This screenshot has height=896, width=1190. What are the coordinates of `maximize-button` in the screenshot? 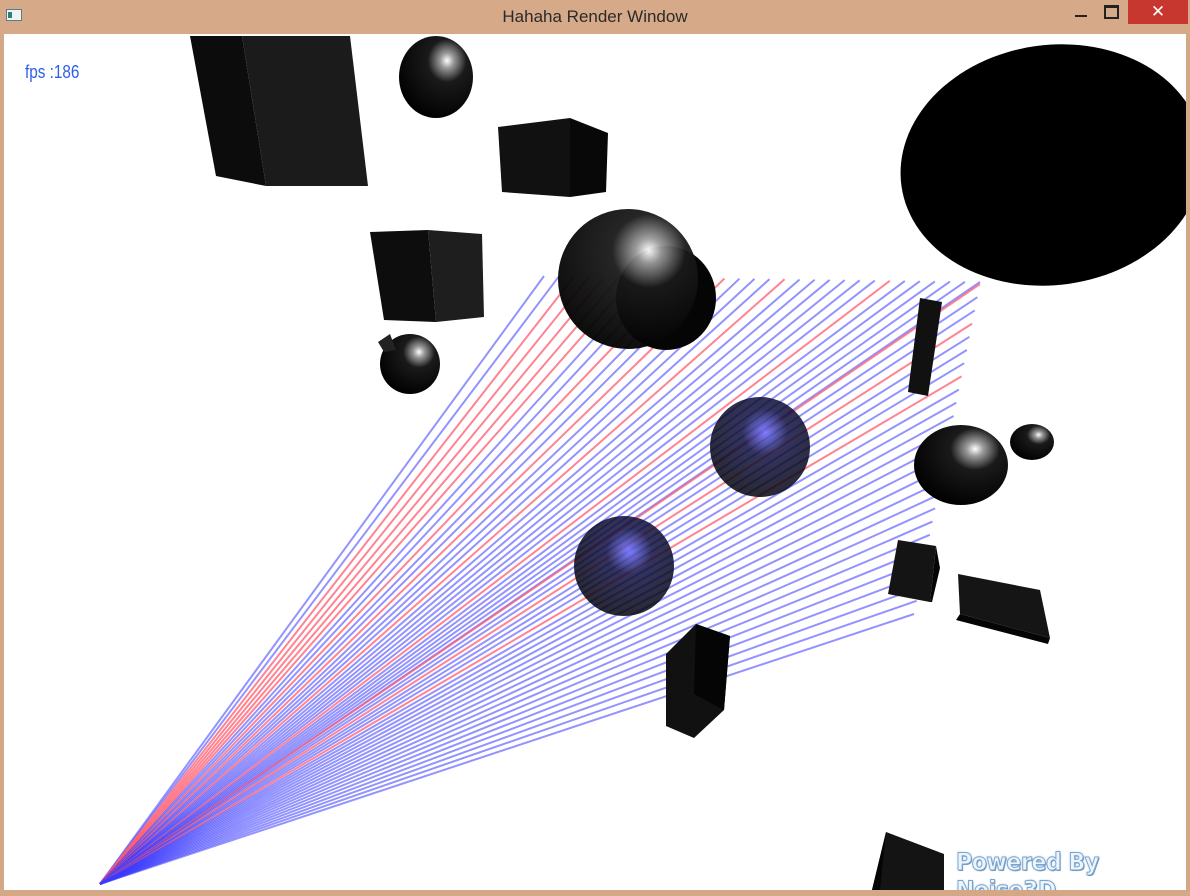 It's located at (1111, 12).